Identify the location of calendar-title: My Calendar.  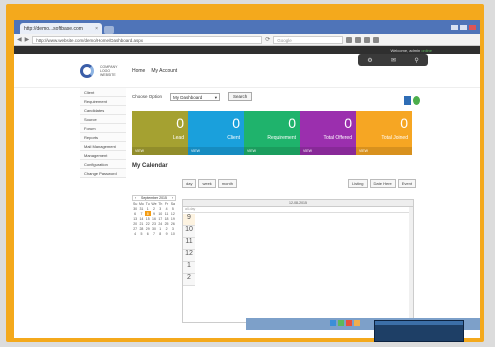
(150, 166).